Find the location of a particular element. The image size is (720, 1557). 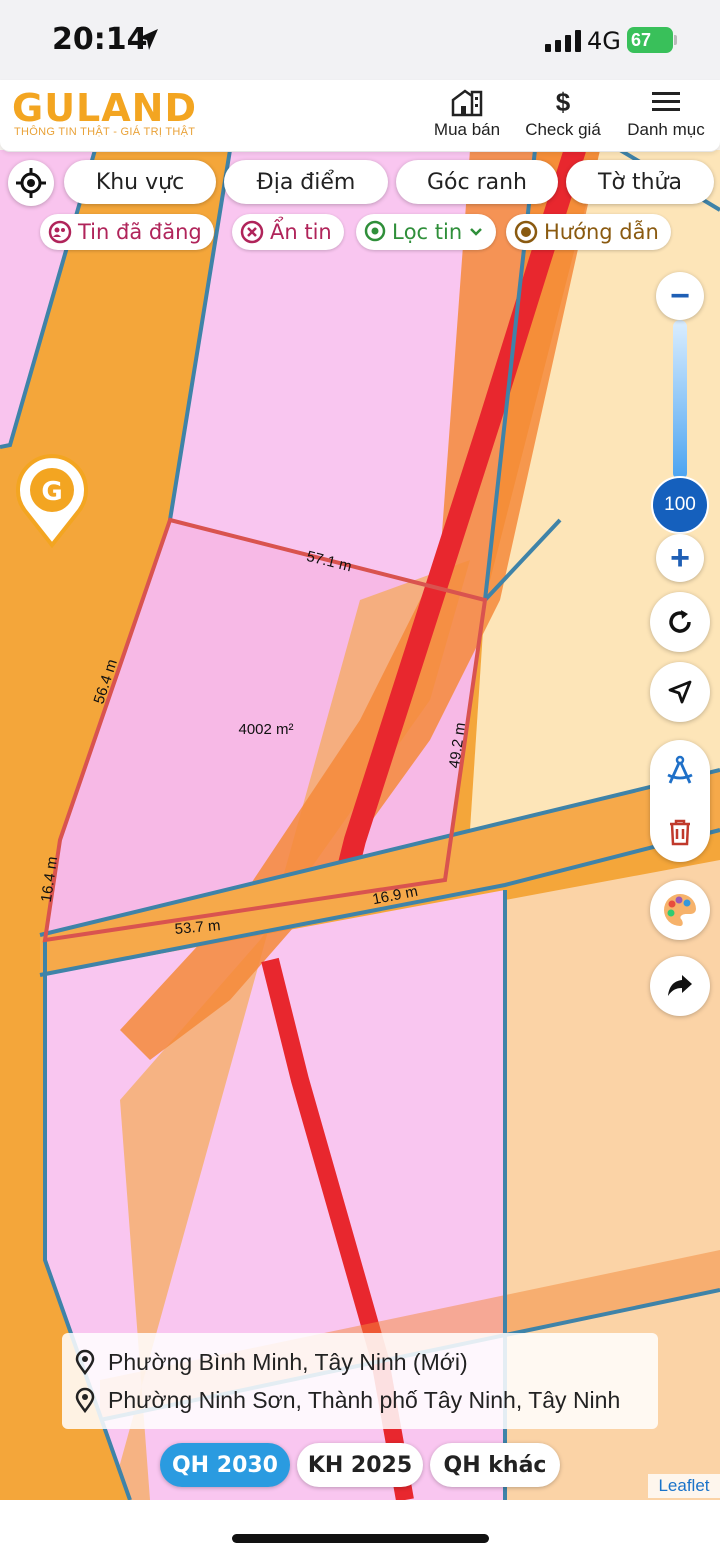

zoom-in-button: + is located at coordinates (680, 558).